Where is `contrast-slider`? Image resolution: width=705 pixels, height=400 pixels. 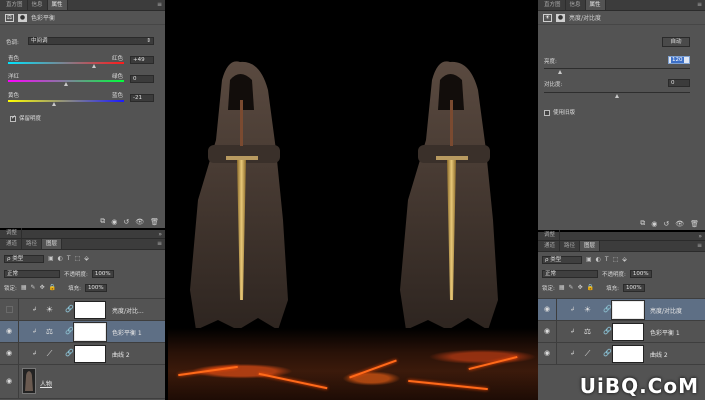
contrast-slider is located at coordinates (617, 96).